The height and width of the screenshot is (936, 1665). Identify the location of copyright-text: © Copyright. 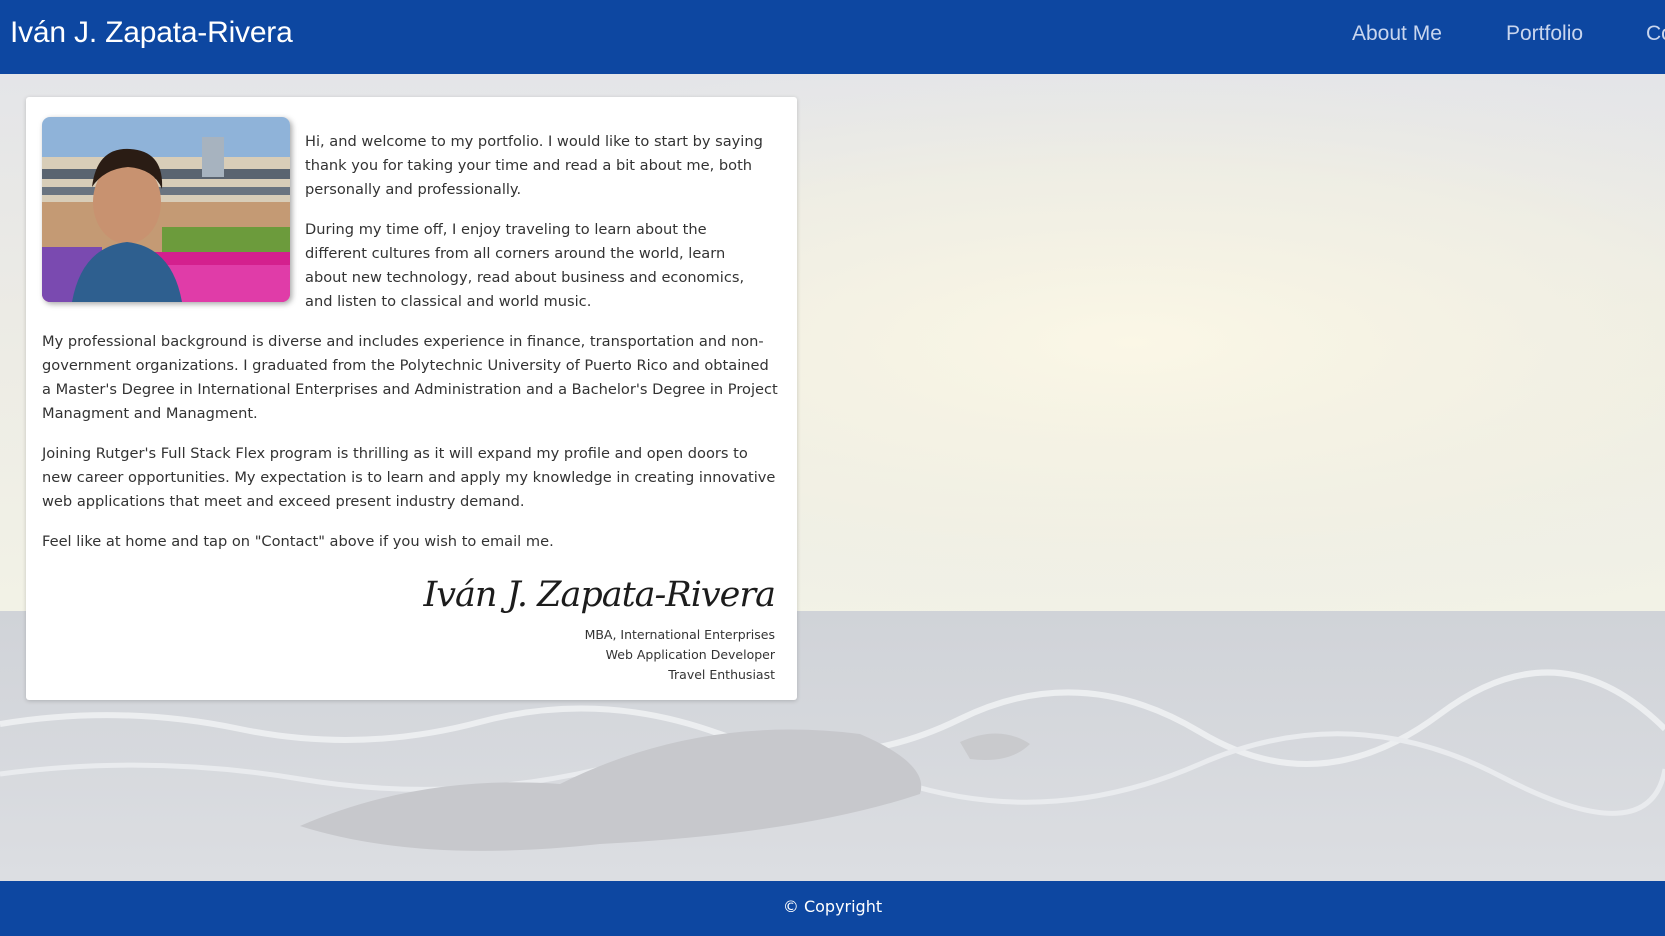
(832, 906).